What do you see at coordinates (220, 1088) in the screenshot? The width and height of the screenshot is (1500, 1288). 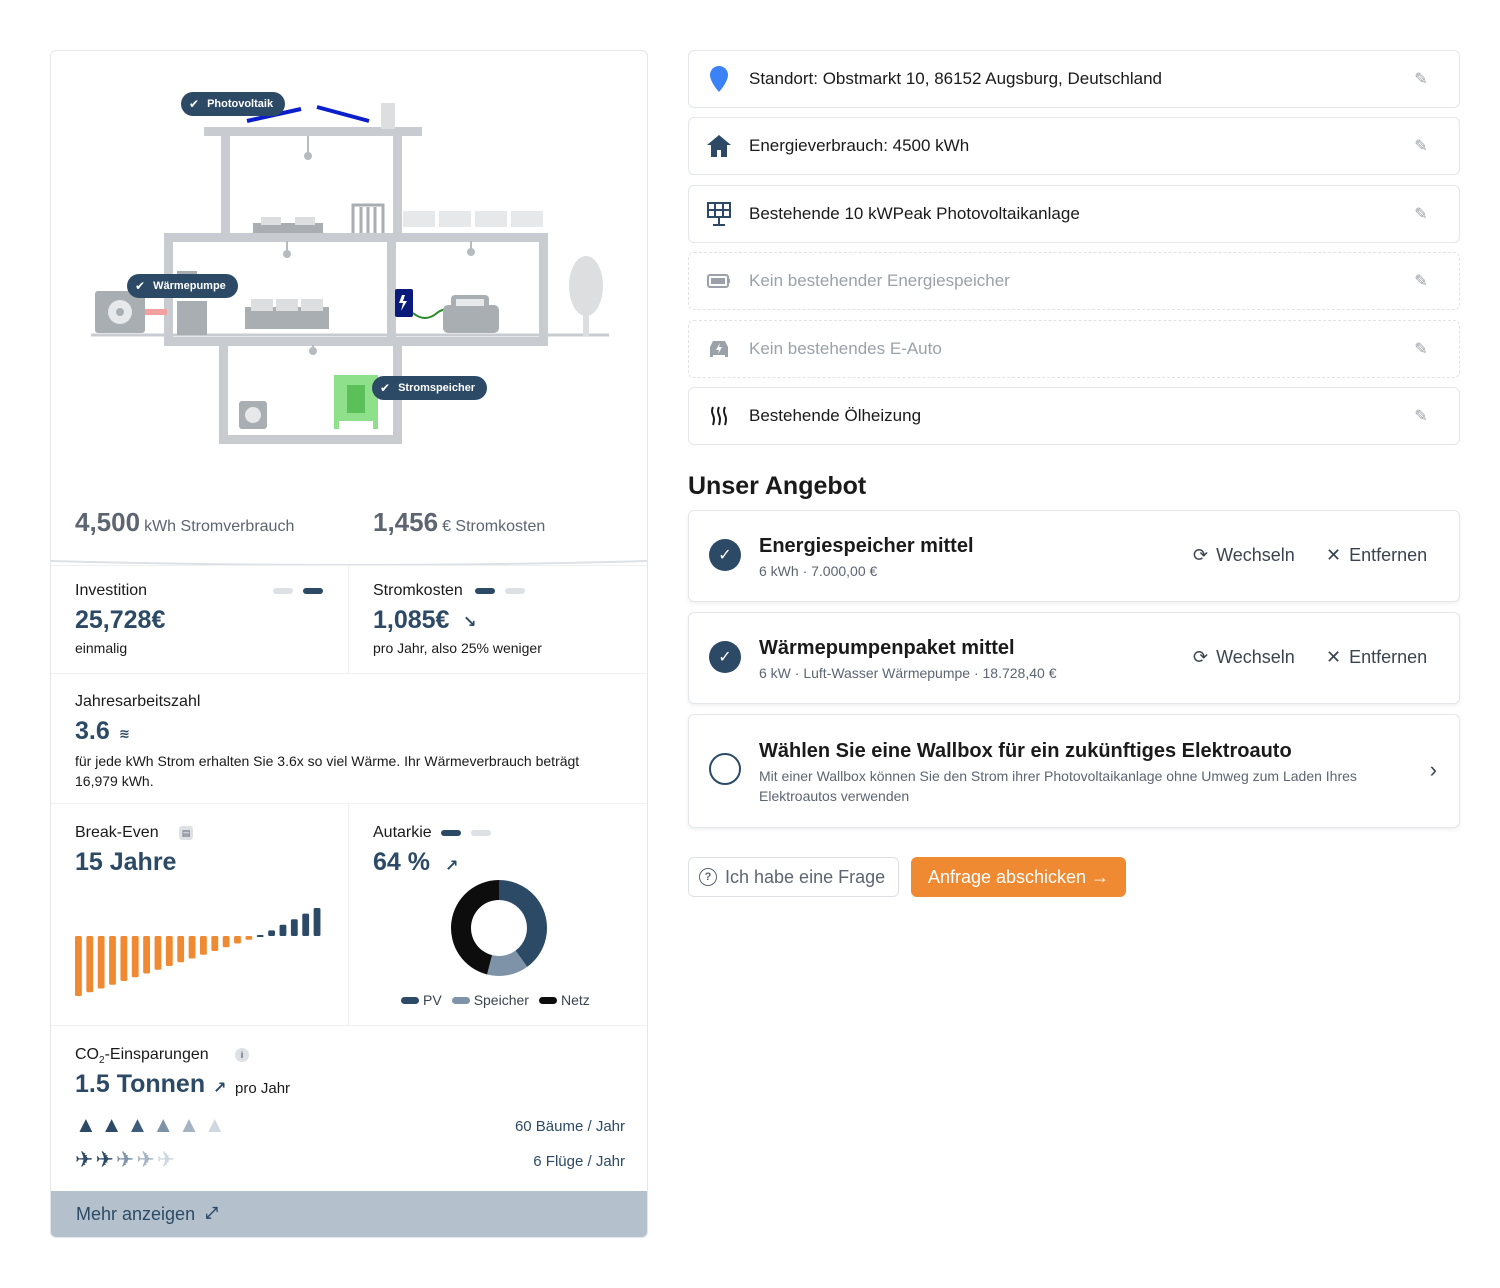 I see `trend-up-icon: ↗` at bounding box center [220, 1088].